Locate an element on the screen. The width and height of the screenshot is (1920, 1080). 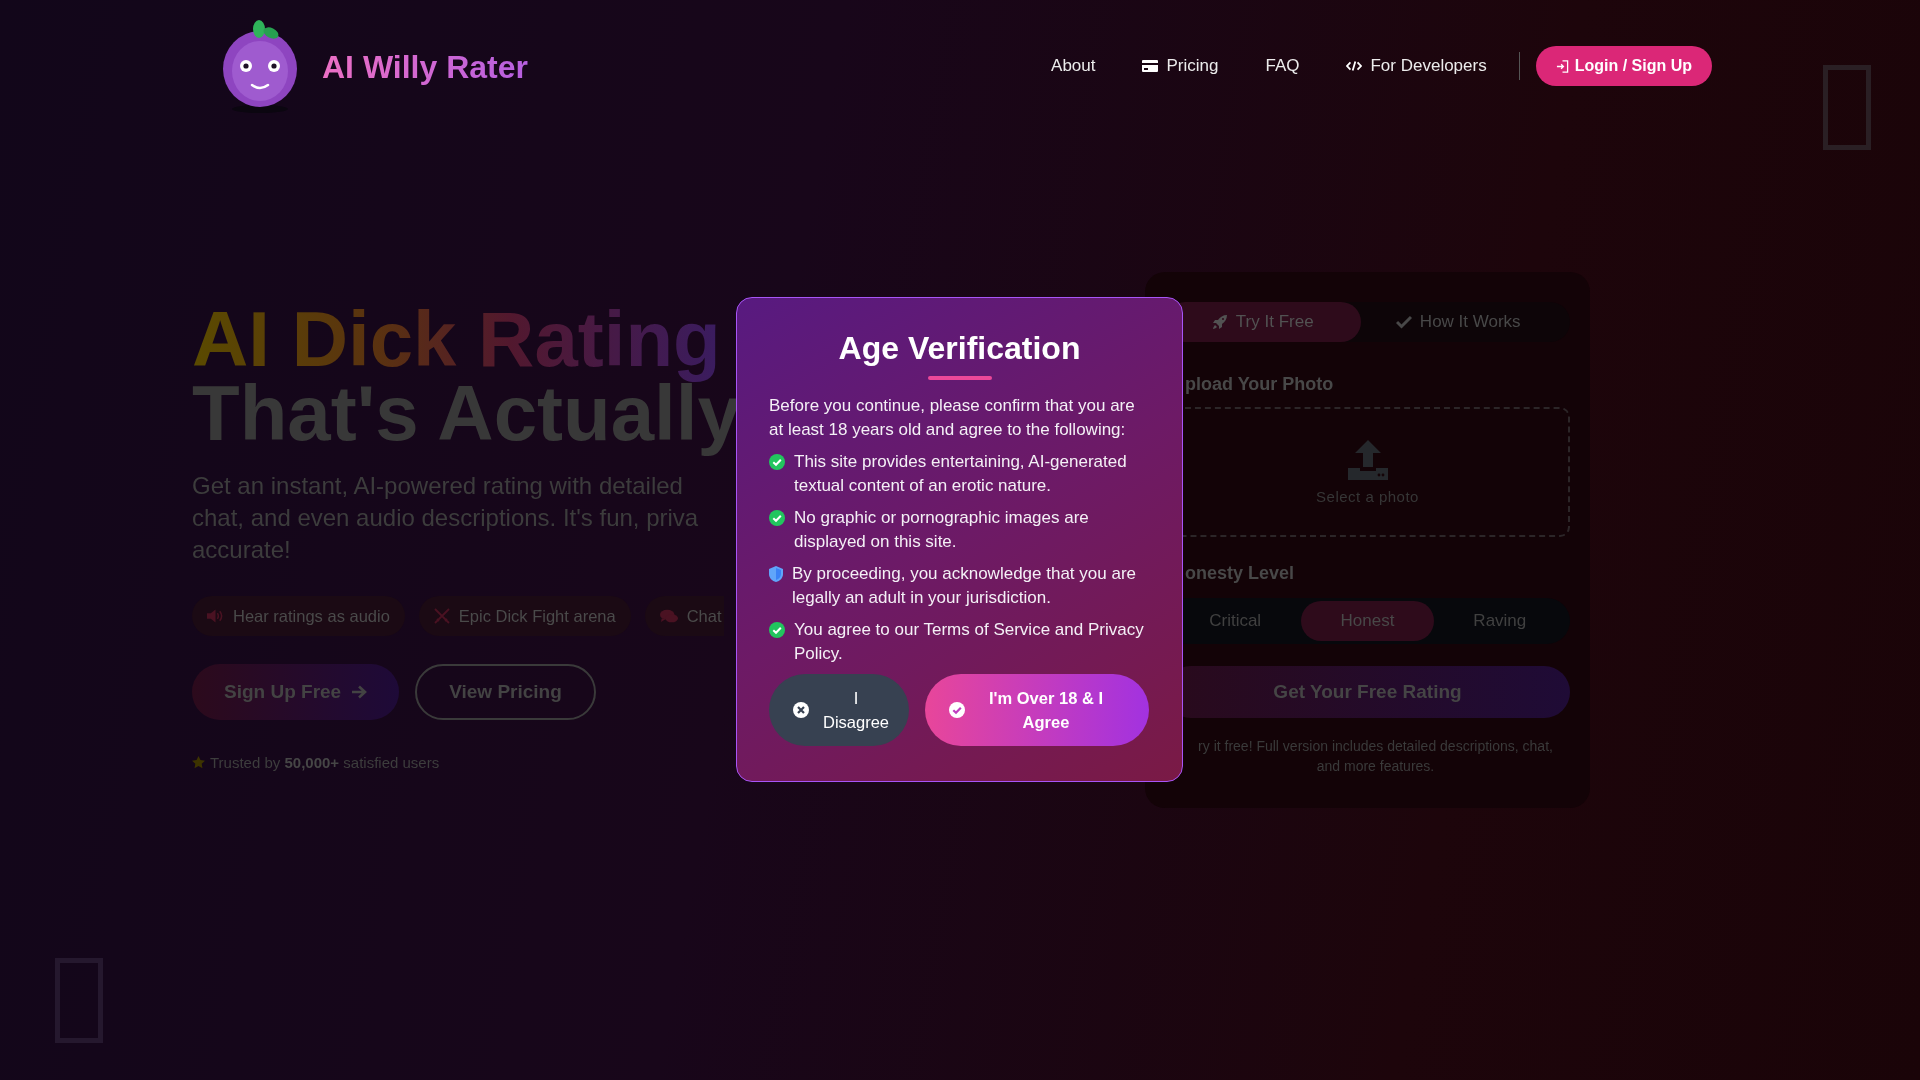
pricing-button: View Pricing is located at coordinates (505, 692).